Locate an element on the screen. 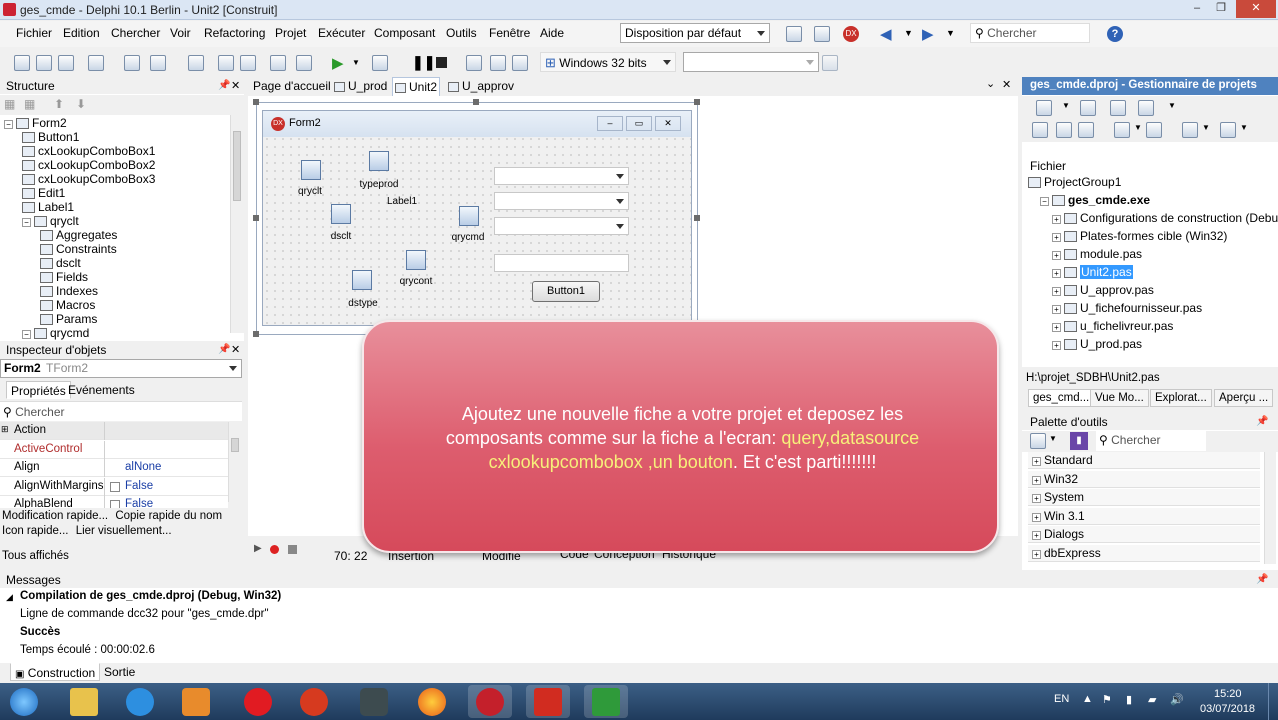  layout-combo: Disposition par défaut is located at coordinates (695, 33).